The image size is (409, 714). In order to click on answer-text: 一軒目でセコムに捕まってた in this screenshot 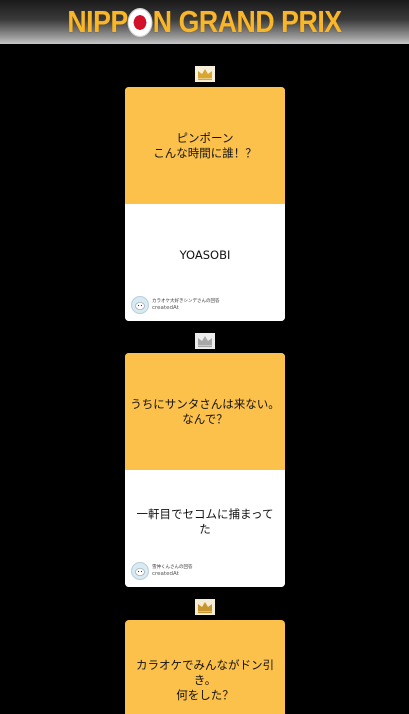, I will do `click(205, 521)`.